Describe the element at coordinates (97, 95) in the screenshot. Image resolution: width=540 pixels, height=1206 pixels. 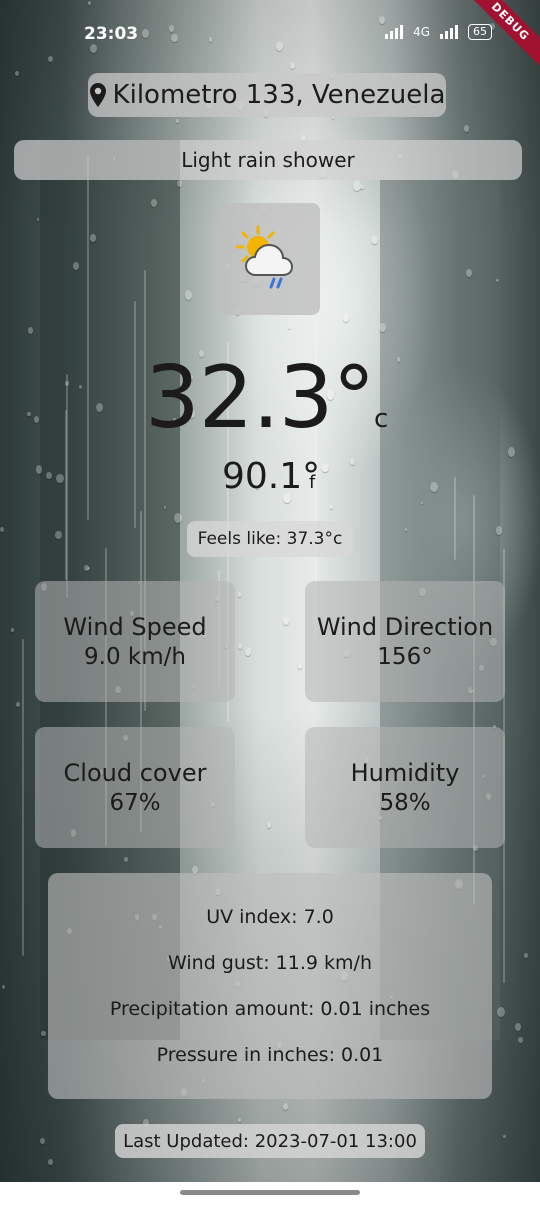
I see `map-pin-icon` at that location.